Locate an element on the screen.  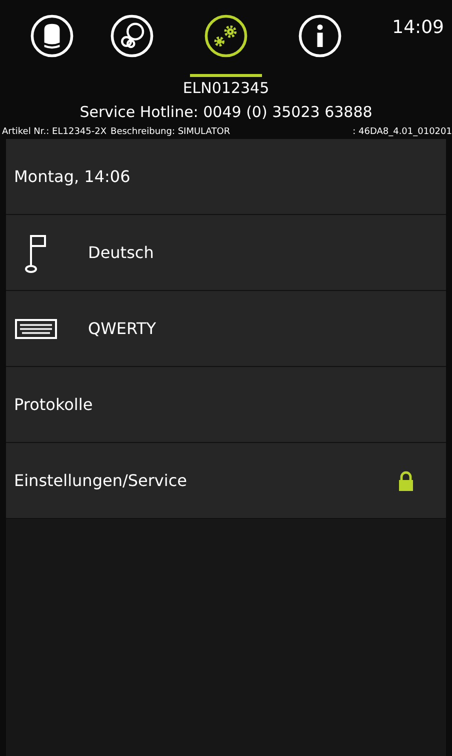
menu-item: Deutsch is located at coordinates (226, 253).